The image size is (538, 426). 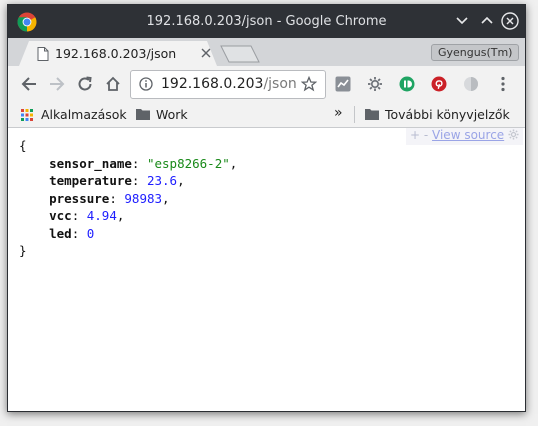 I want to click on green-extension-icon, so click(x=407, y=84).